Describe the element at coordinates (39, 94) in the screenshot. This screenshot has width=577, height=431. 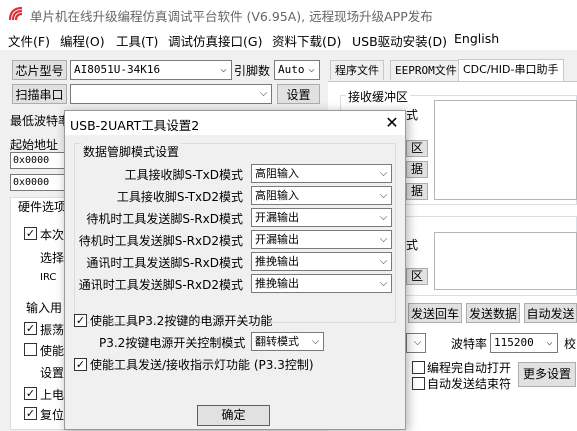
I see `scan-port-button: 扫描串口` at that location.